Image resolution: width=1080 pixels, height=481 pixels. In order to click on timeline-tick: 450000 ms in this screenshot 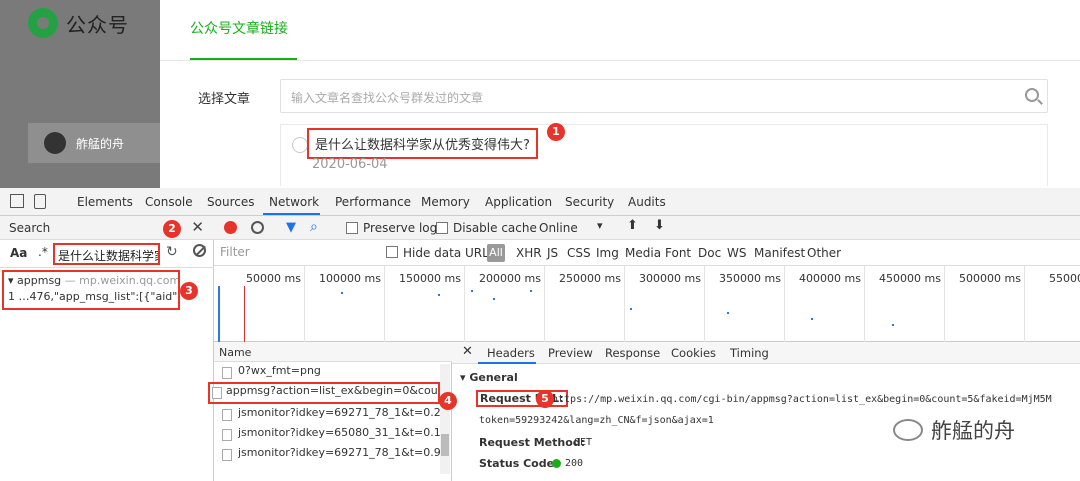, I will do `click(910, 278)`.